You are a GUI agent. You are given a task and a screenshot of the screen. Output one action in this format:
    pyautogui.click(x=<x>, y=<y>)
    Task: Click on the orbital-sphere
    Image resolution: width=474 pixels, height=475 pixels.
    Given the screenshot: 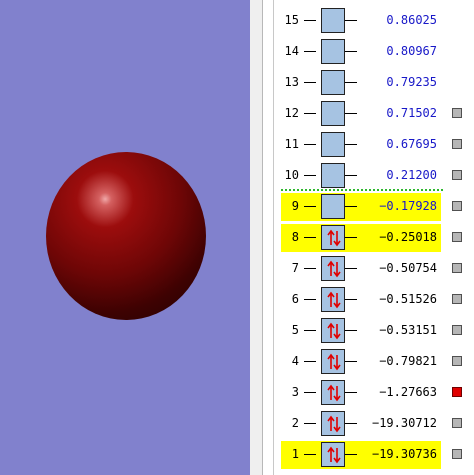 What is the action you would take?
    pyautogui.click(x=126, y=236)
    